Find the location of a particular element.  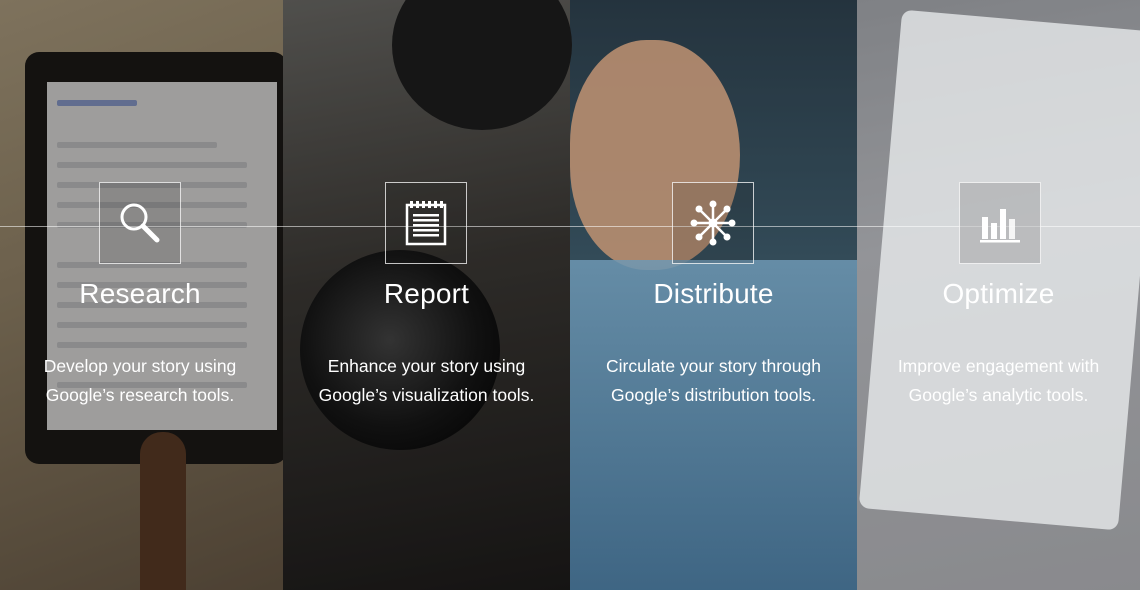

distribute-icon-box is located at coordinates (713, 223).